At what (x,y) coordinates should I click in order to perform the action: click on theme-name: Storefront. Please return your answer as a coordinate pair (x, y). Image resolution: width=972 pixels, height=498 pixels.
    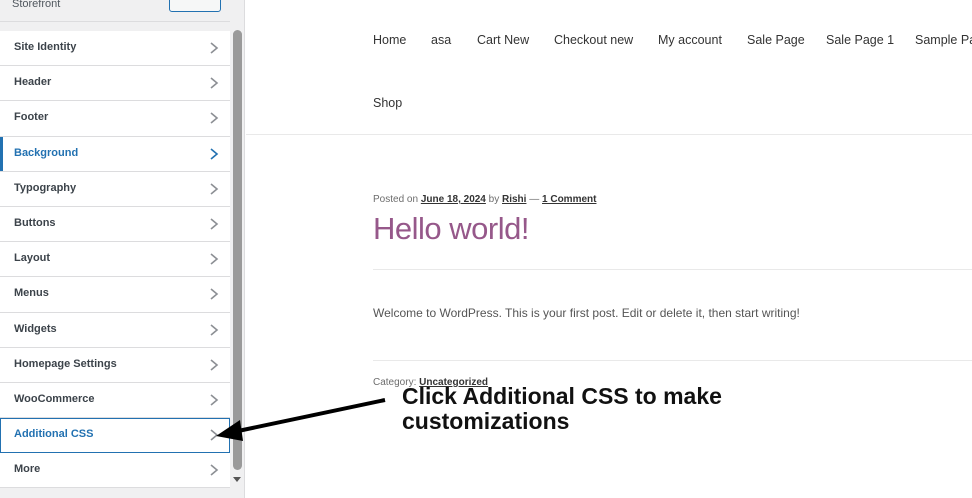
    Looking at the image, I should click on (36, 5).